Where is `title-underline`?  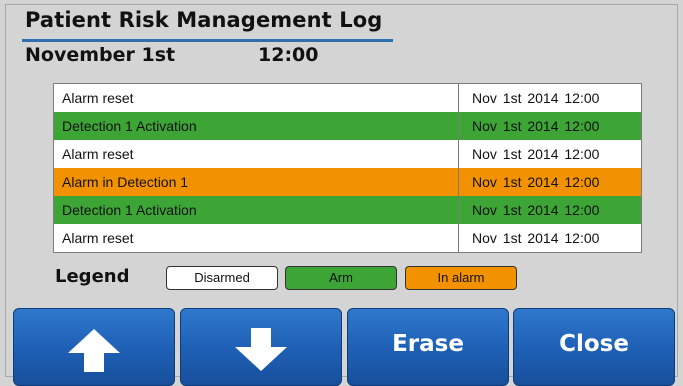
title-underline is located at coordinates (207, 40).